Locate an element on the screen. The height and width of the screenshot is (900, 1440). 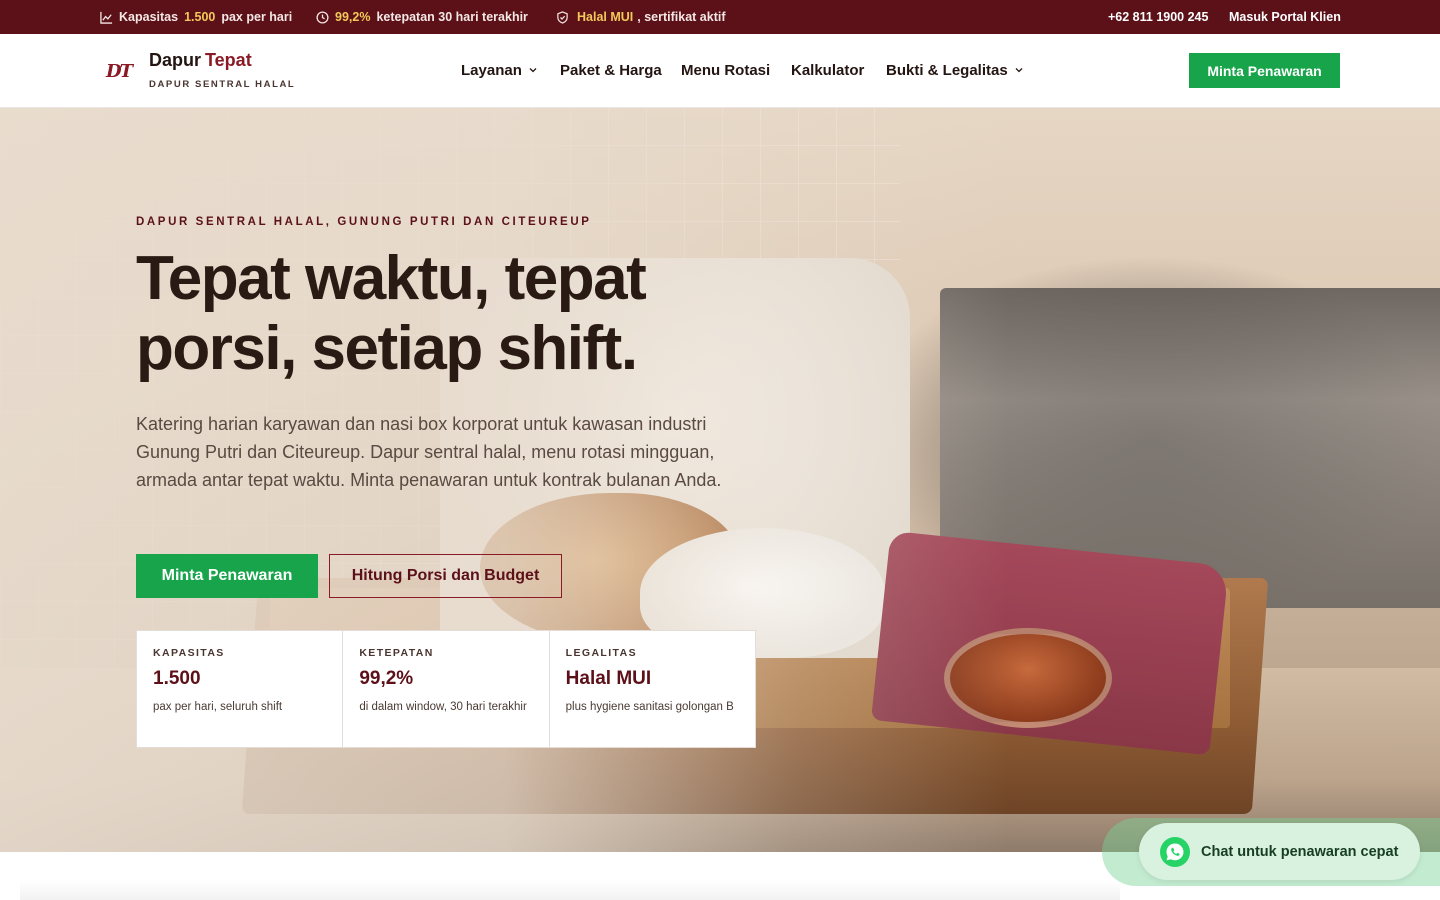
capacity-prefix: Kapasitas is located at coordinates (149, 17).